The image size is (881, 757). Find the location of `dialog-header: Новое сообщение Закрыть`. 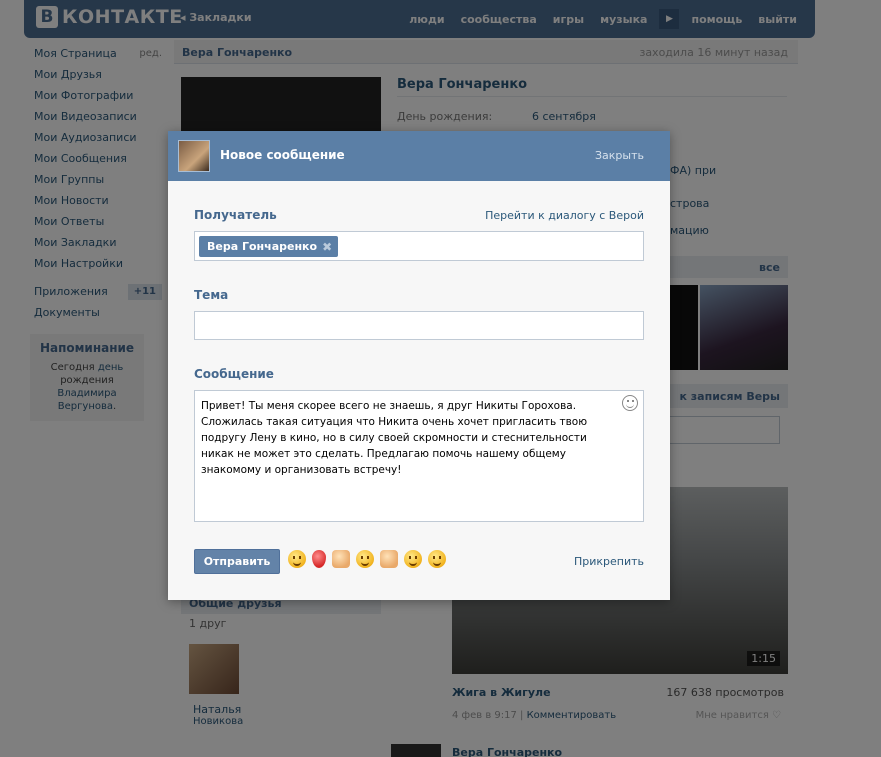

dialog-header: Новое сообщение Закрыть is located at coordinates (419, 156).